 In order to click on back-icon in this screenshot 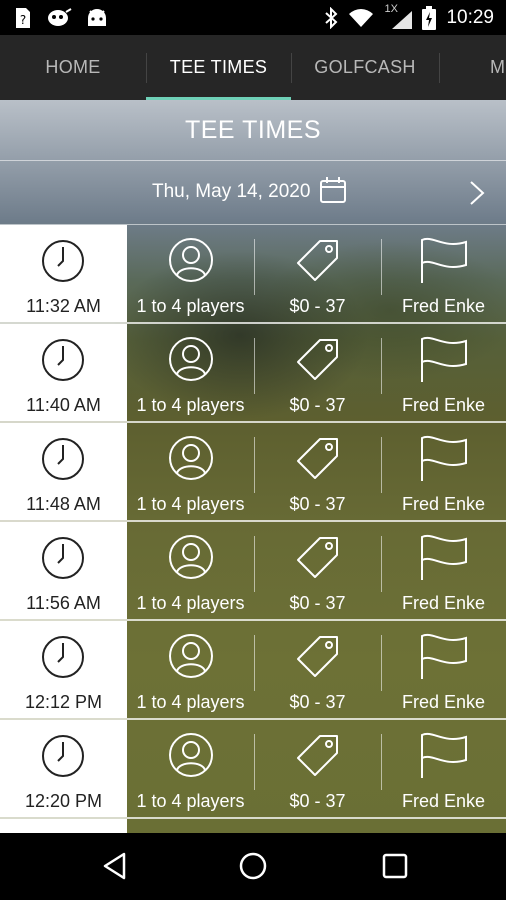, I will do `click(115, 866)`.